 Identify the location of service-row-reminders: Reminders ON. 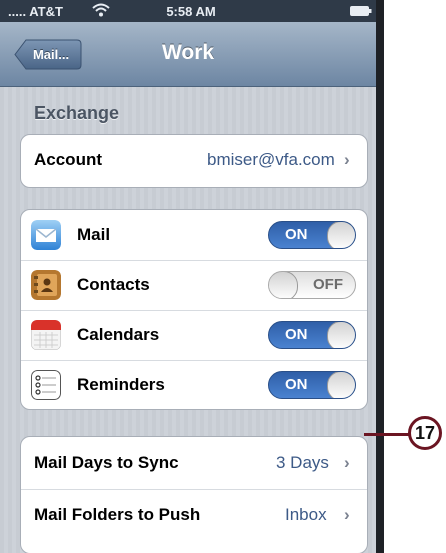
(194, 384).